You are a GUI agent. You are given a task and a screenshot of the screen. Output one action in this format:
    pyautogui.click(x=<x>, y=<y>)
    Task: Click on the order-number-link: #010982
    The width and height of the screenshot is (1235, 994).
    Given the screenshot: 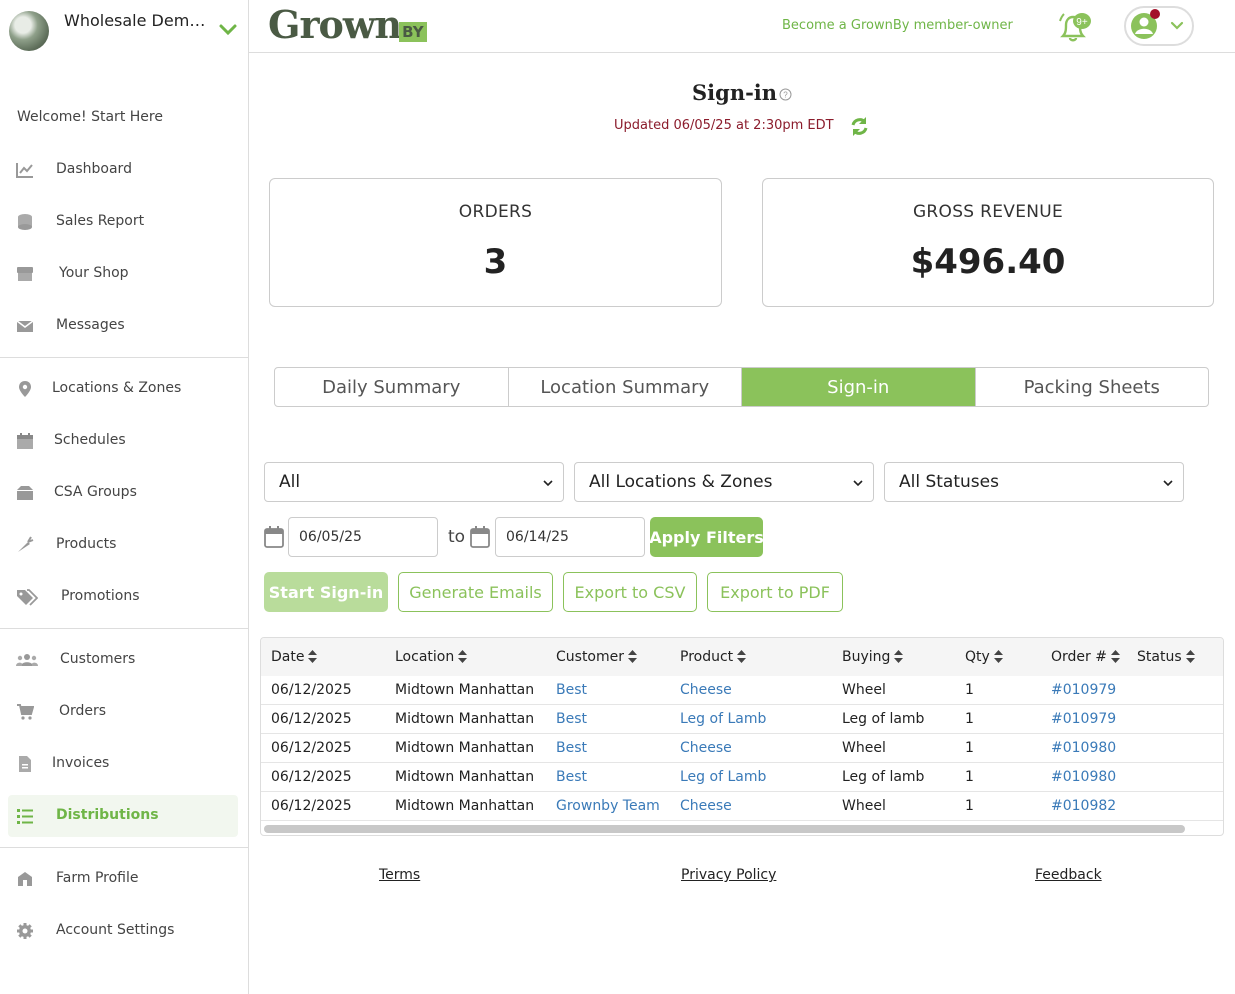 What is the action you would take?
    pyautogui.click(x=1083, y=806)
    